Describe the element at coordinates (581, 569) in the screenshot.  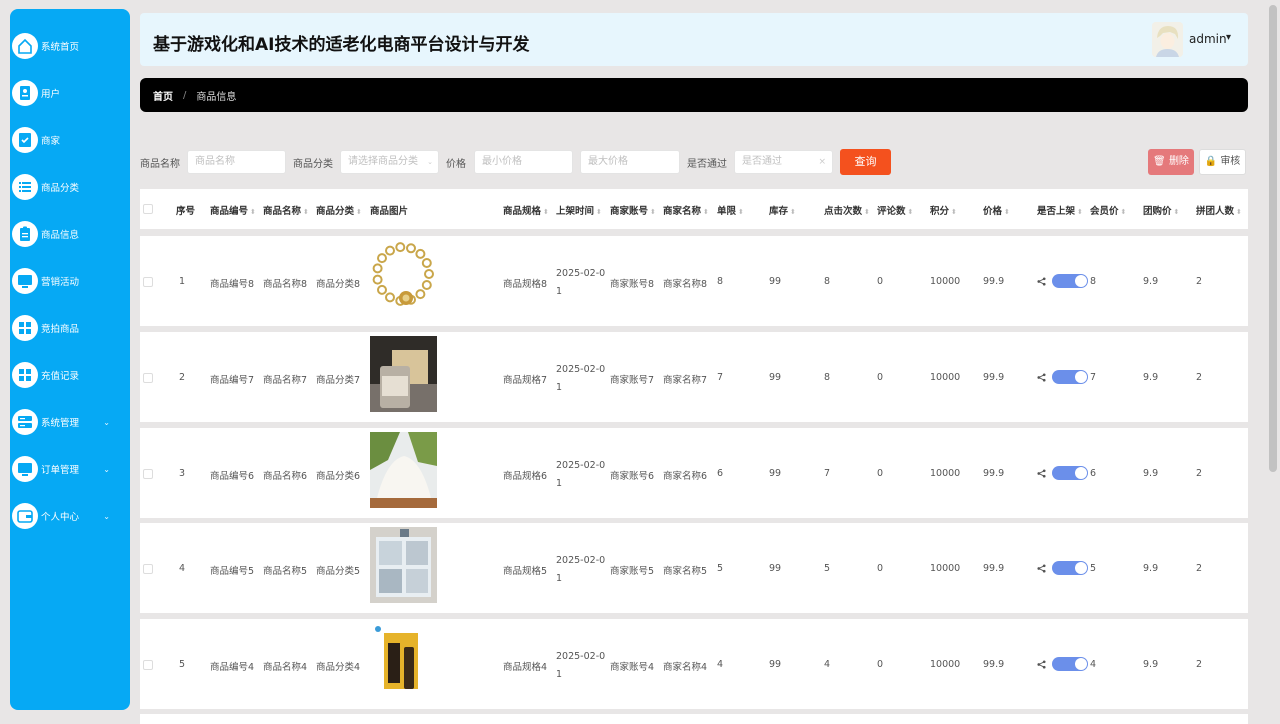
I see `cell-listing-time: 2025-02-01` at that location.